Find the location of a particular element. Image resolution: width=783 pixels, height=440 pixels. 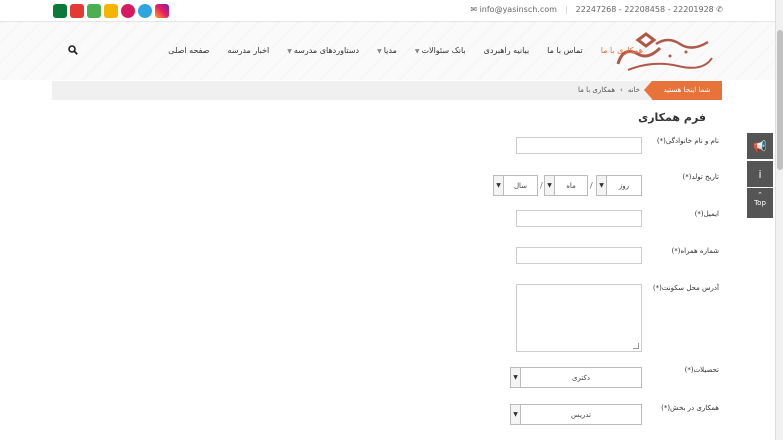

select-value: سال is located at coordinates (520, 185).